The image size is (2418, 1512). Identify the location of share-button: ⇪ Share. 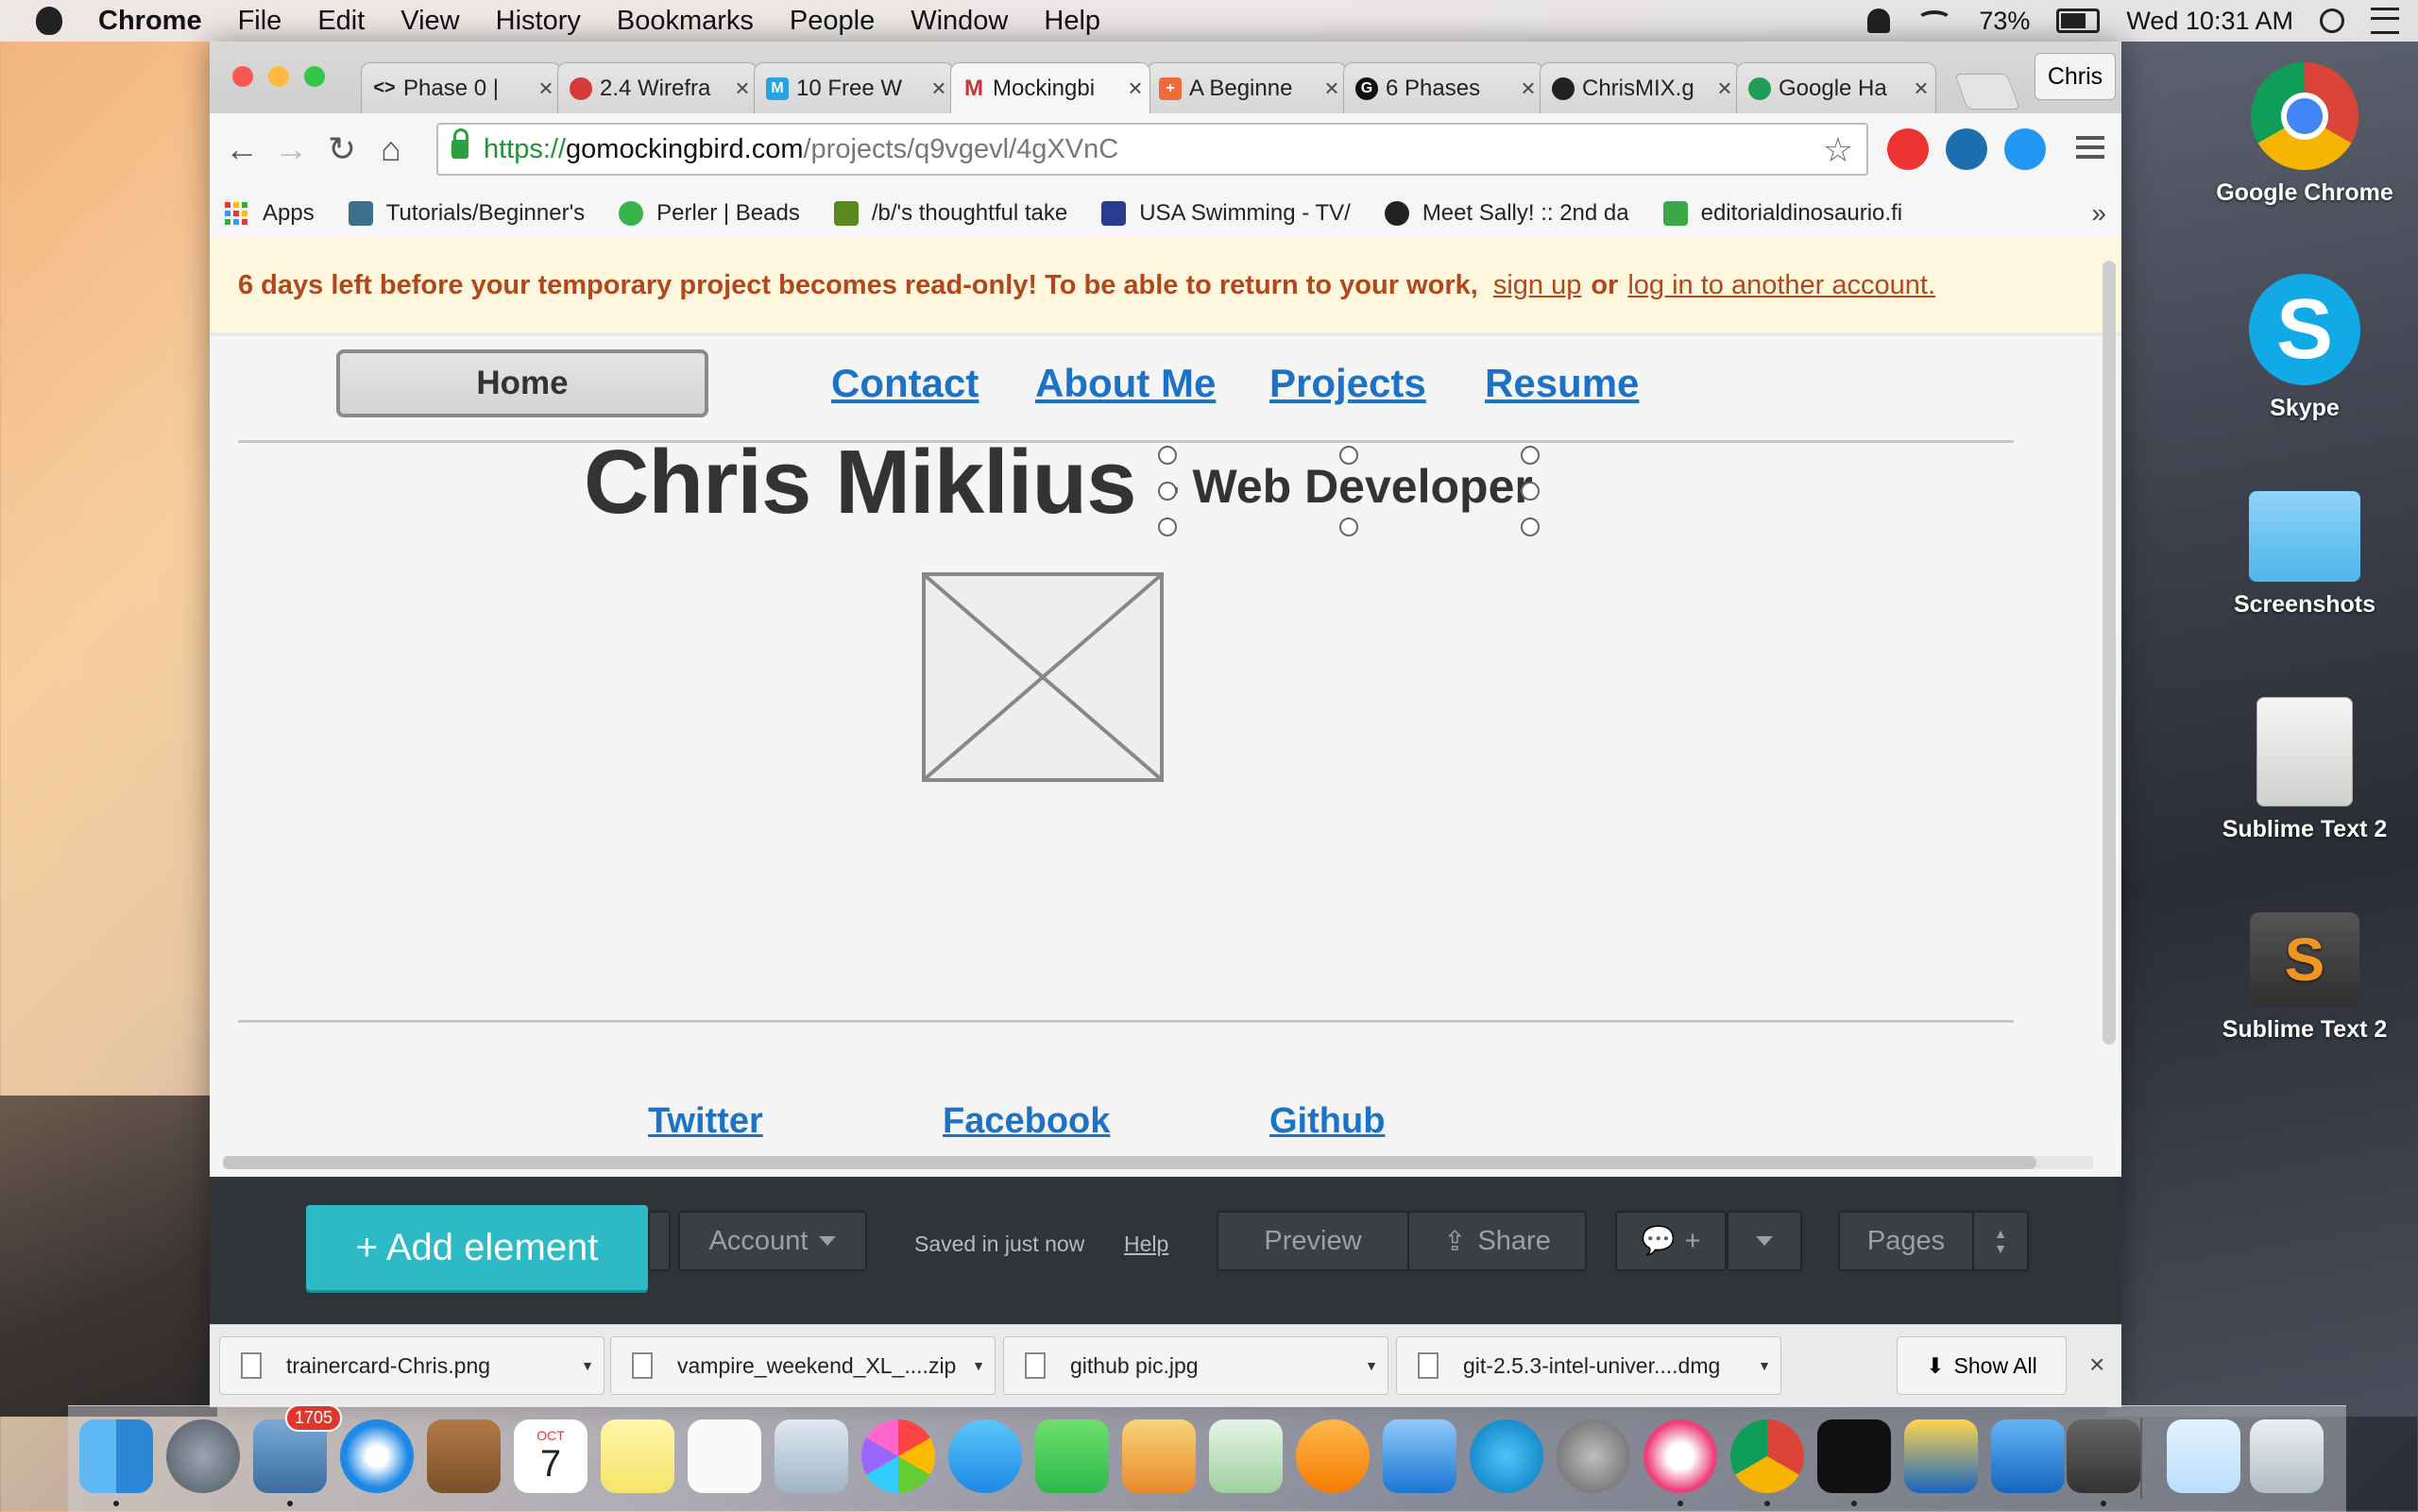
(1497, 1241).